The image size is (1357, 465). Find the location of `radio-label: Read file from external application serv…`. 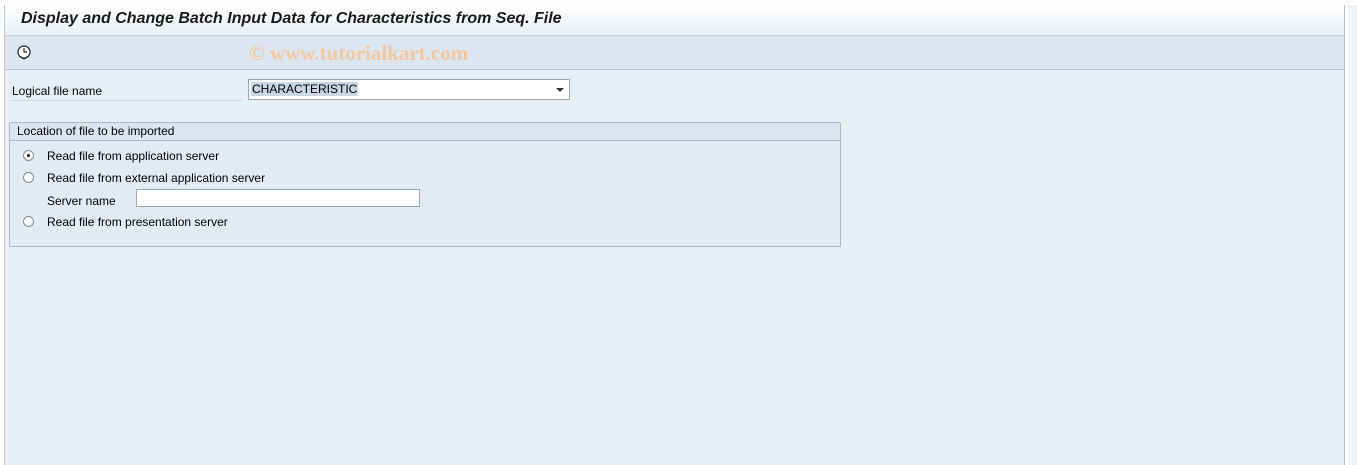

radio-label: Read file from external application serv… is located at coordinates (156, 178).